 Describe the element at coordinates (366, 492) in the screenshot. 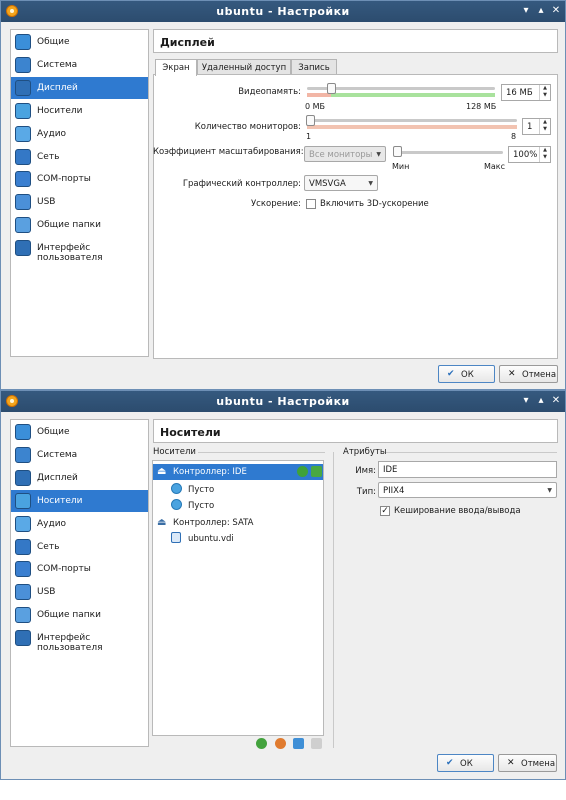

I see `type-label: Тип:` at that location.